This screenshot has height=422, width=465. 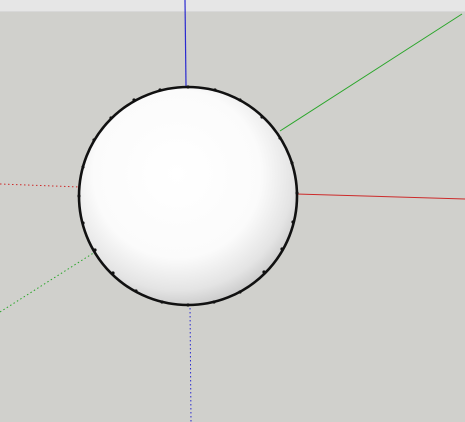 I want to click on red-axis-hidden, so click(x=40, y=185).